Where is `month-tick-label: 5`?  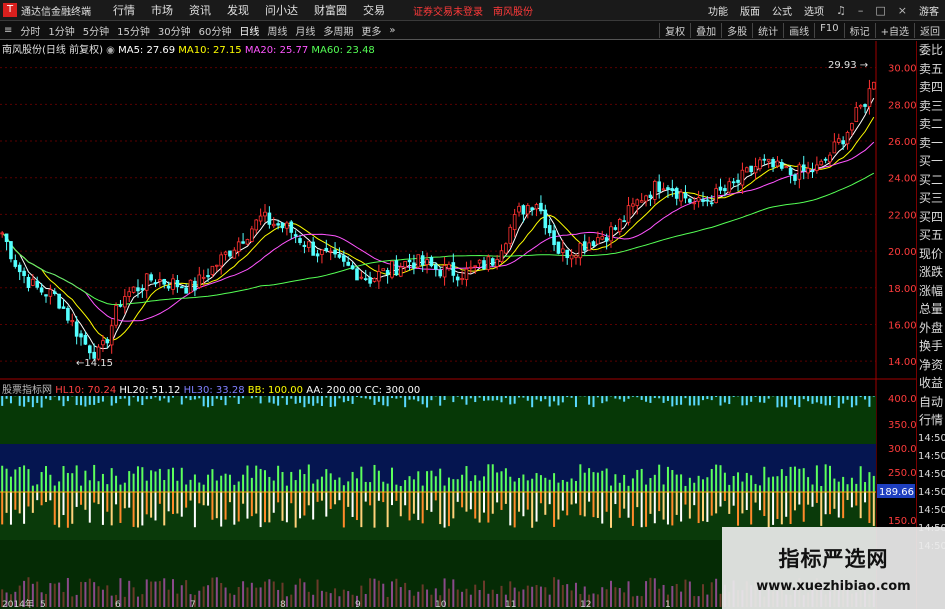
month-tick-label: 5 is located at coordinates (43, 604).